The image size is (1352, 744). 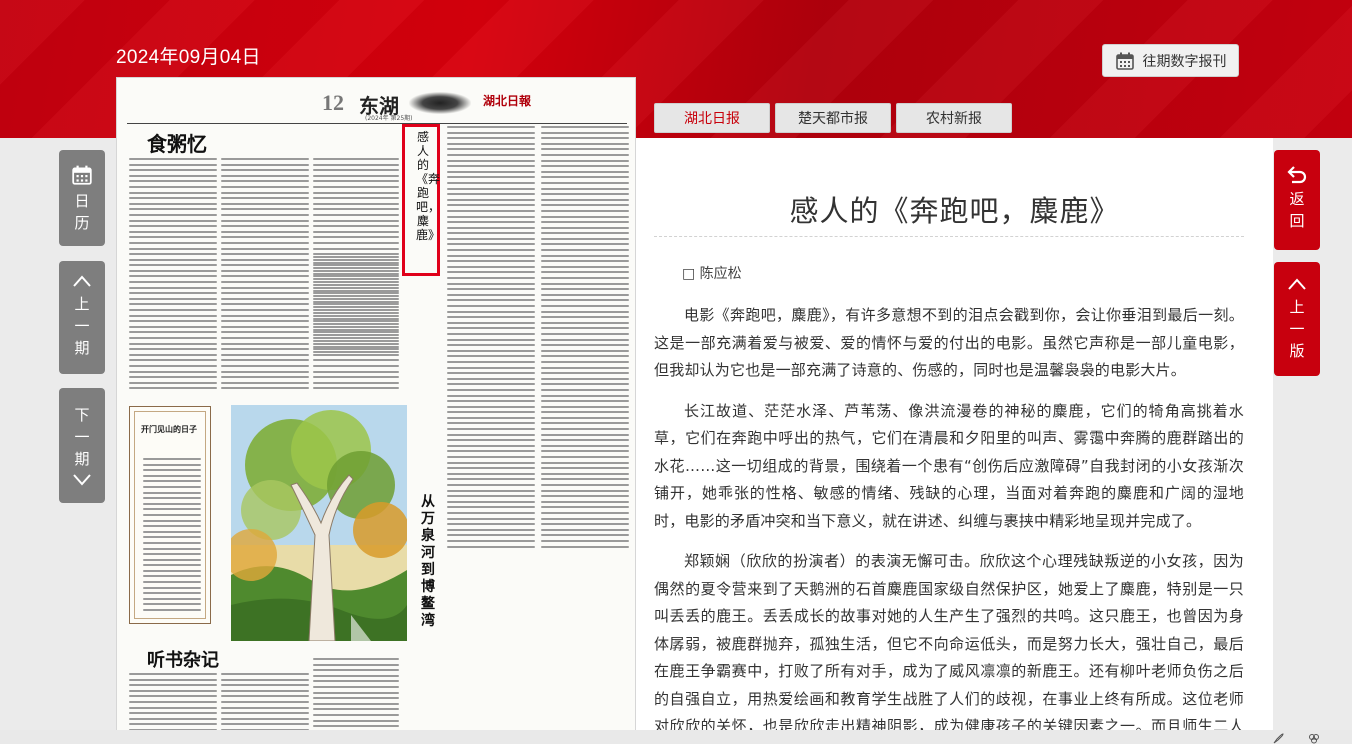 I want to click on poem-title: 开门见山的日子, so click(x=169, y=429).